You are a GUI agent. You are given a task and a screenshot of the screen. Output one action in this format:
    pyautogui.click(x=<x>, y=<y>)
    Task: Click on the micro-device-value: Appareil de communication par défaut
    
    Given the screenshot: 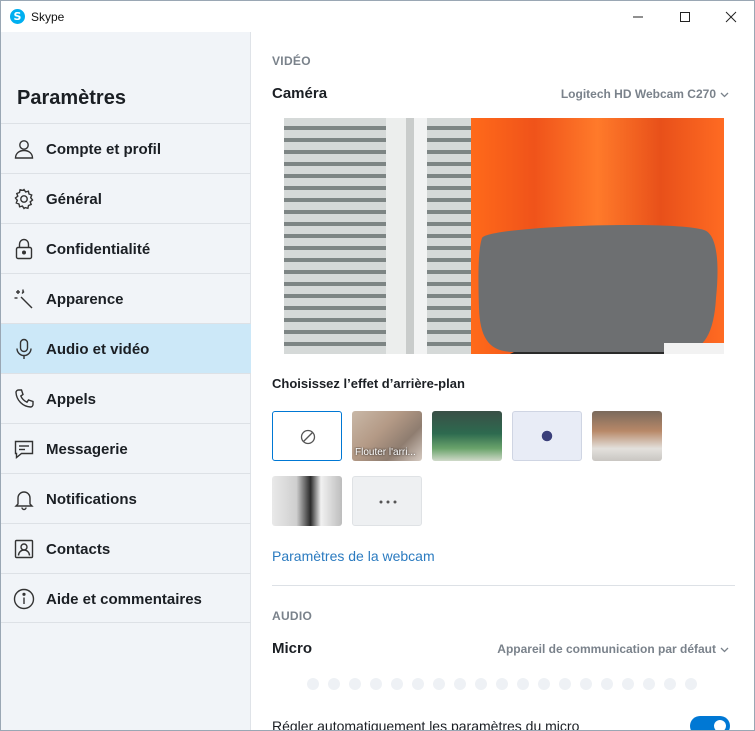 What is the action you would take?
    pyautogui.click(x=606, y=649)
    